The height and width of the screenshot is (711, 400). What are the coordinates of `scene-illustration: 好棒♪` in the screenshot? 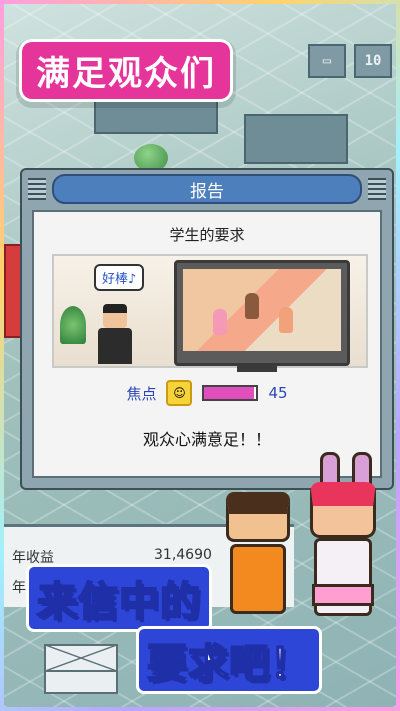 It's located at (210, 313).